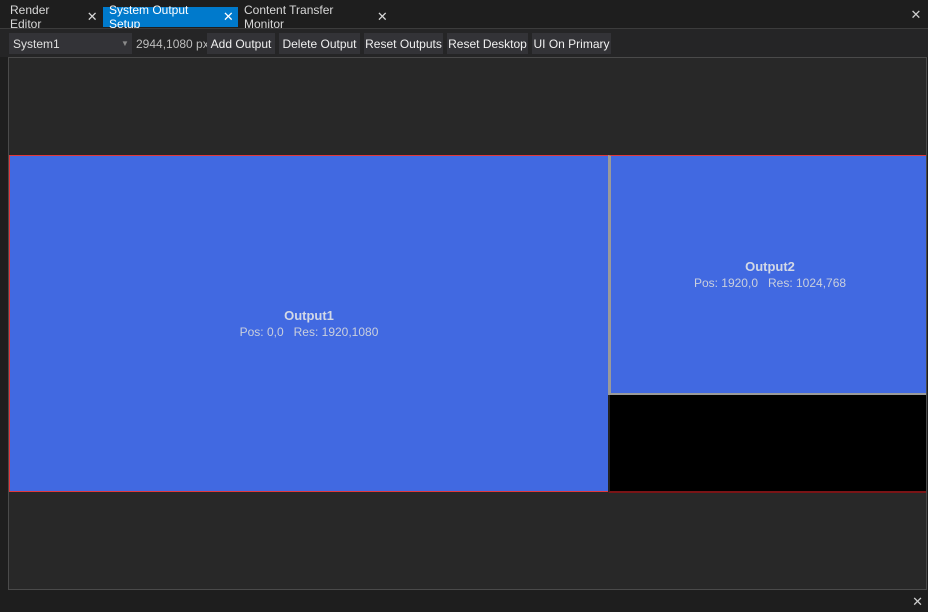 This screenshot has height=612, width=928. I want to click on tab-label: System Output Setup, so click(149, 17).